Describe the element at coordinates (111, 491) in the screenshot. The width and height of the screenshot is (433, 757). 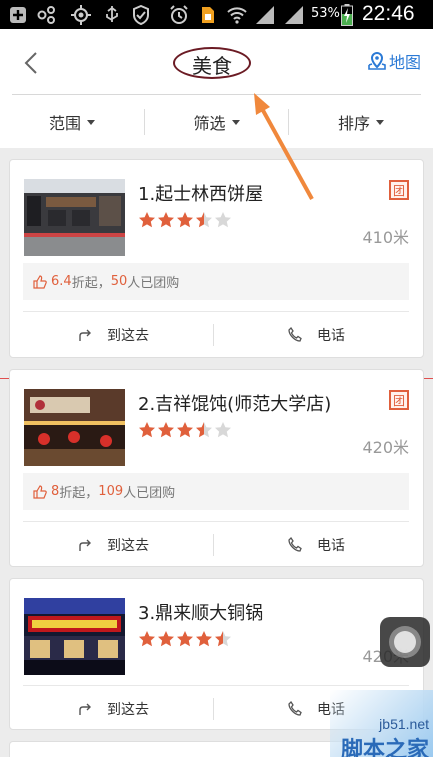
I see `promo-count: 109` at that location.